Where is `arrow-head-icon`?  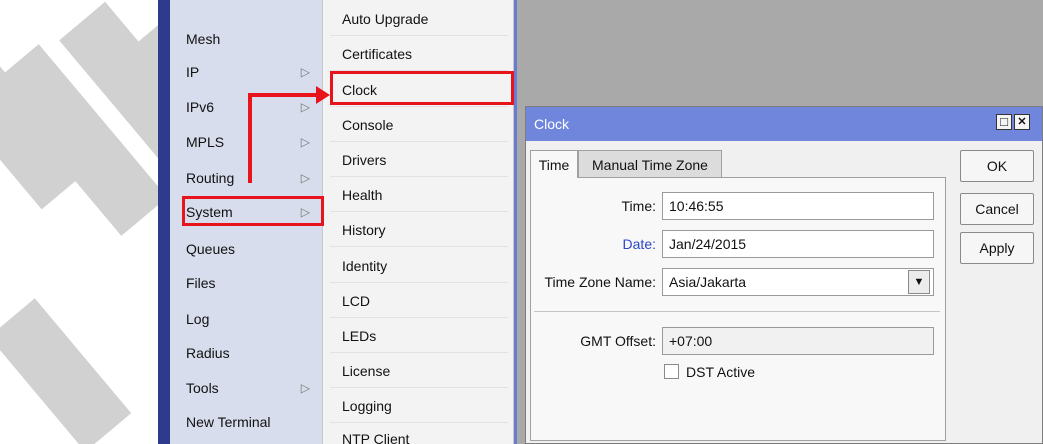 arrow-head-icon is located at coordinates (323, 95).